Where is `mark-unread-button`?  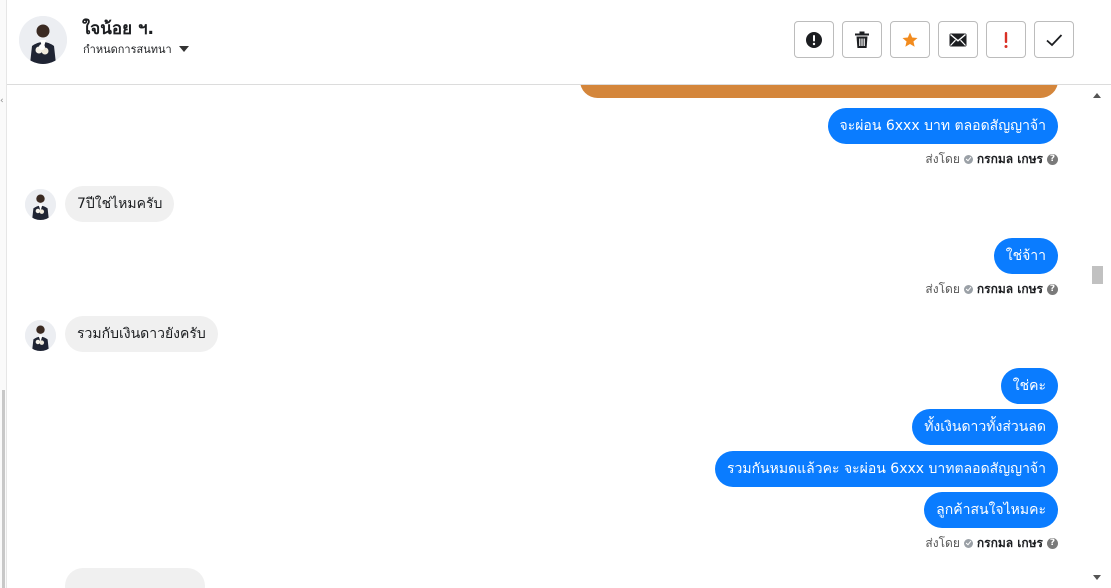
mark-unread-button is located at coordinates (958, 39).